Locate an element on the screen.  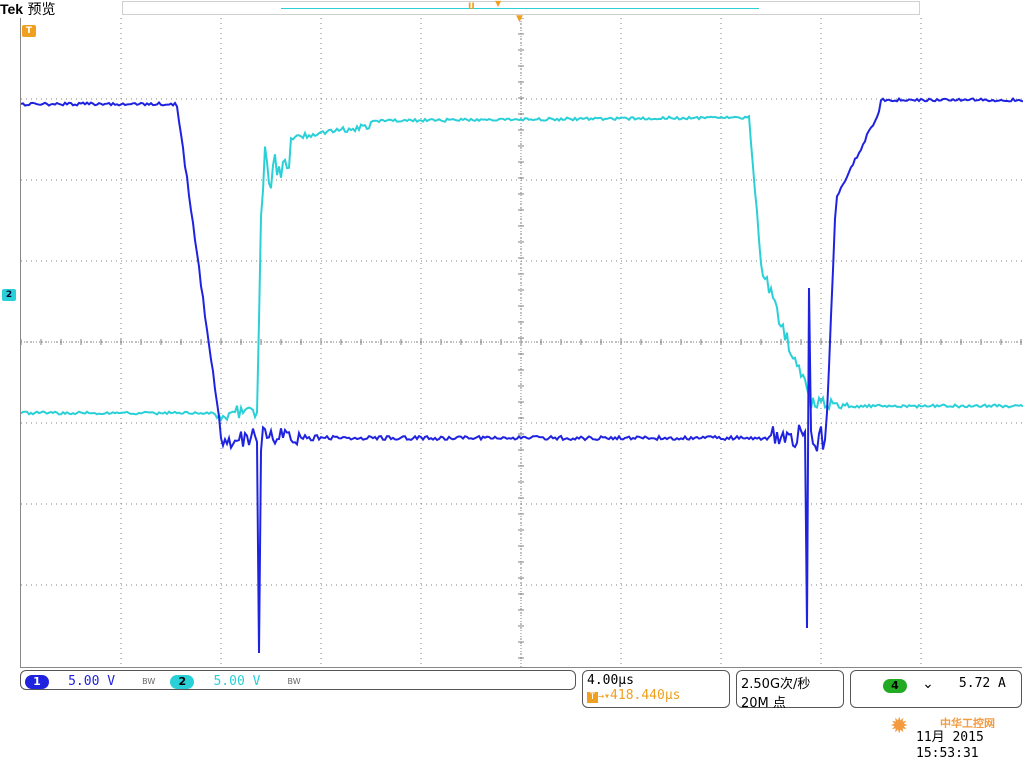
record-length: 20M 点 is located at coordinates (790, 701).